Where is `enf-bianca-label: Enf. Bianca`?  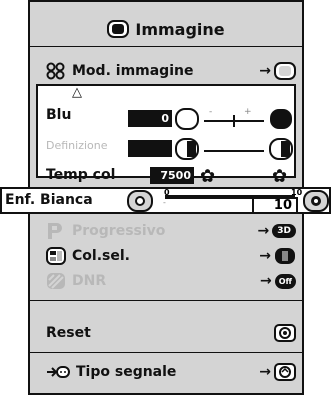
enf-bianca-label: Enf. Bianca is located at coordinates (49, 200).